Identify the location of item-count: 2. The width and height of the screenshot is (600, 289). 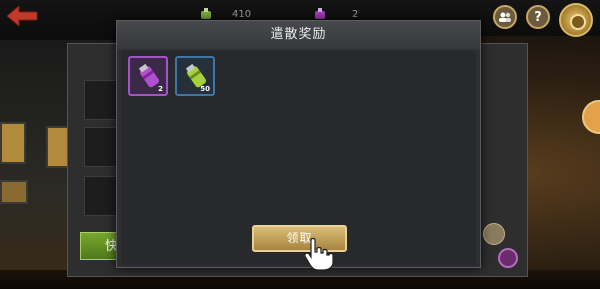
(160, 89).